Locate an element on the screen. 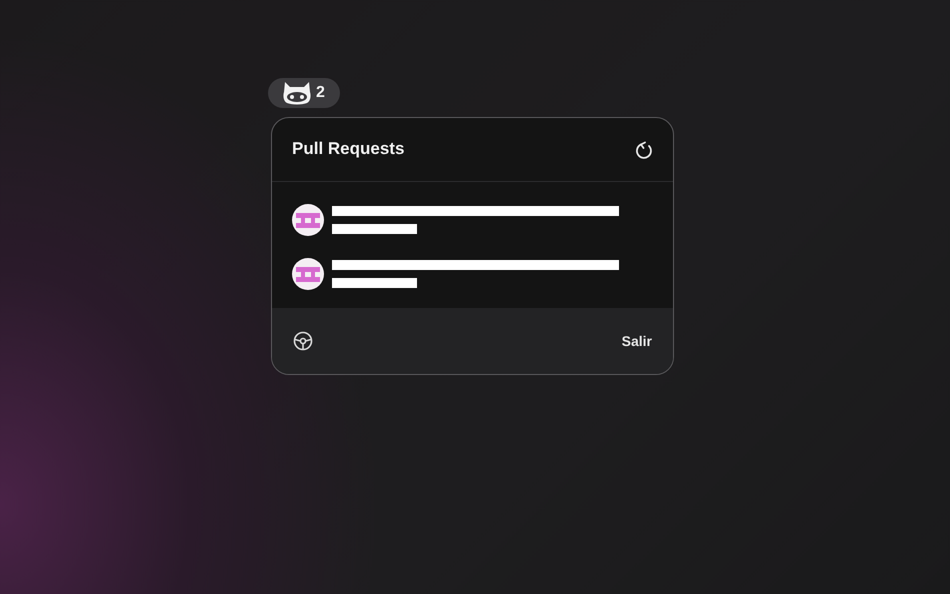  cat-icon is located at coordinates (297, 93).